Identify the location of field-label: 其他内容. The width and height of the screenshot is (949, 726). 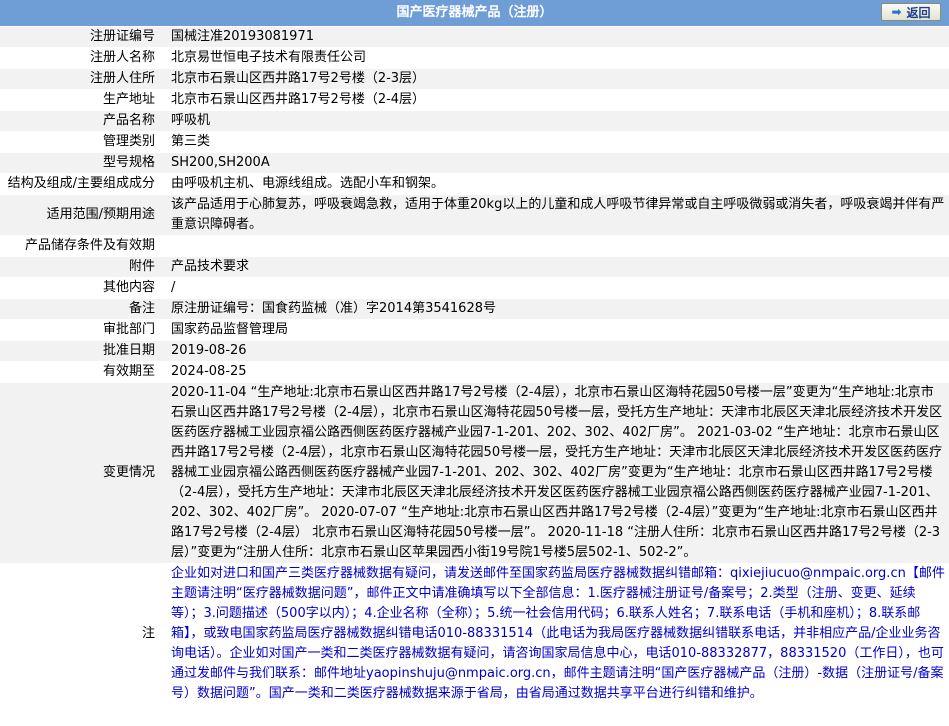
(80, 288).